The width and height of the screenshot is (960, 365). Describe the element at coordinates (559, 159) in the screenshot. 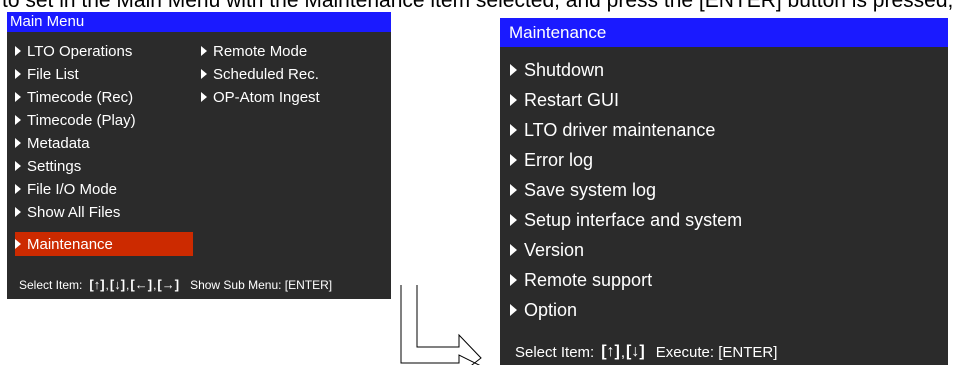

I see `menu-item-label: Error log` at that location.